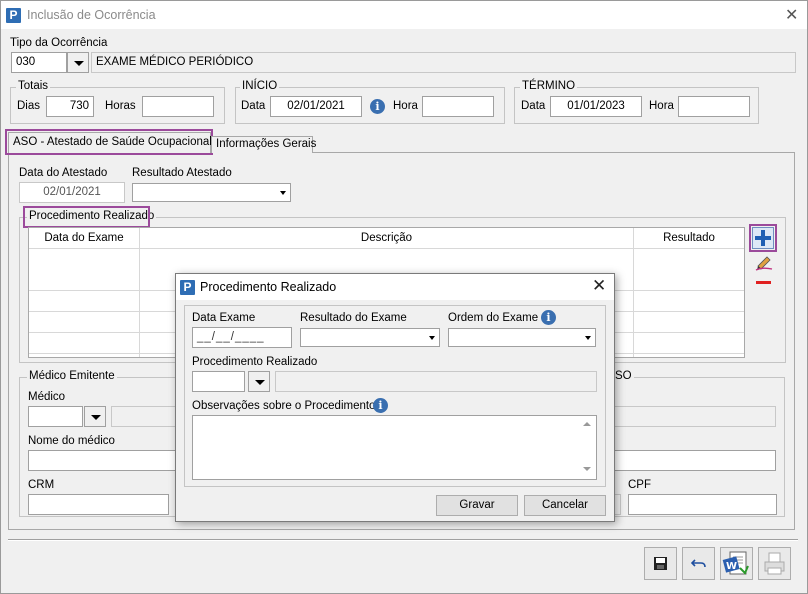  I want to click on inicio-hora-label: Hora, so click(405, 106).